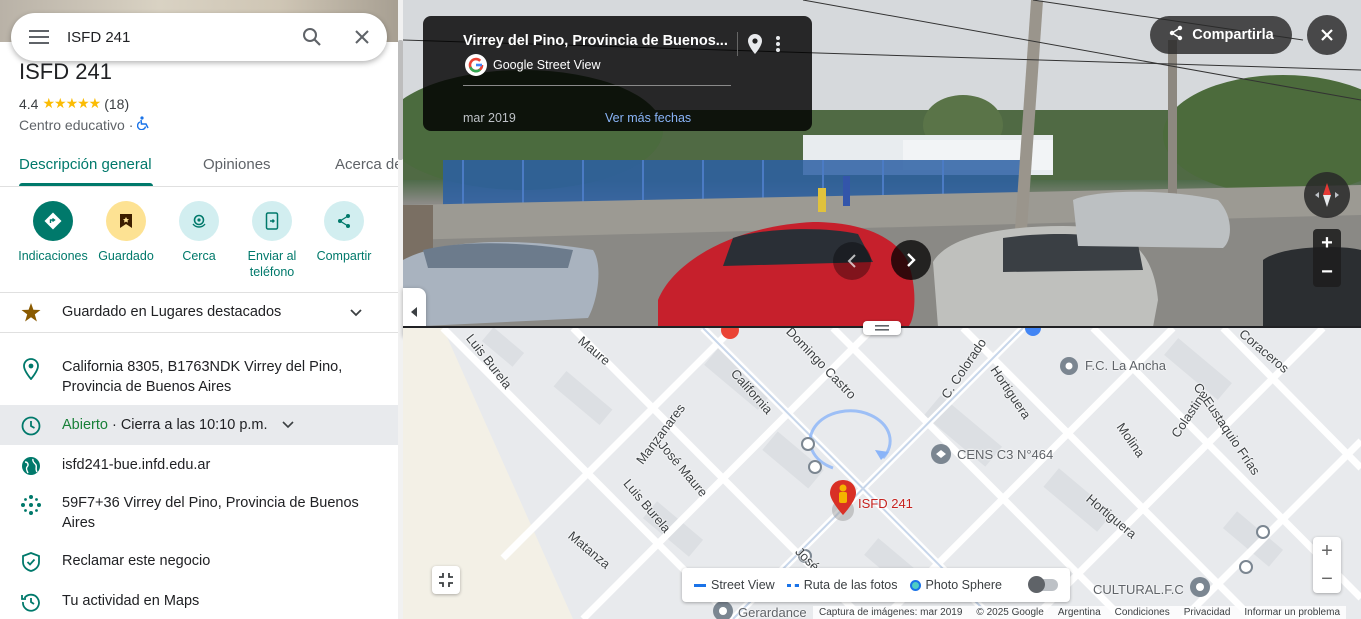 This screenshot has width=1361, height=619. I want to click on open-status: Abierto, so click(85, 425).